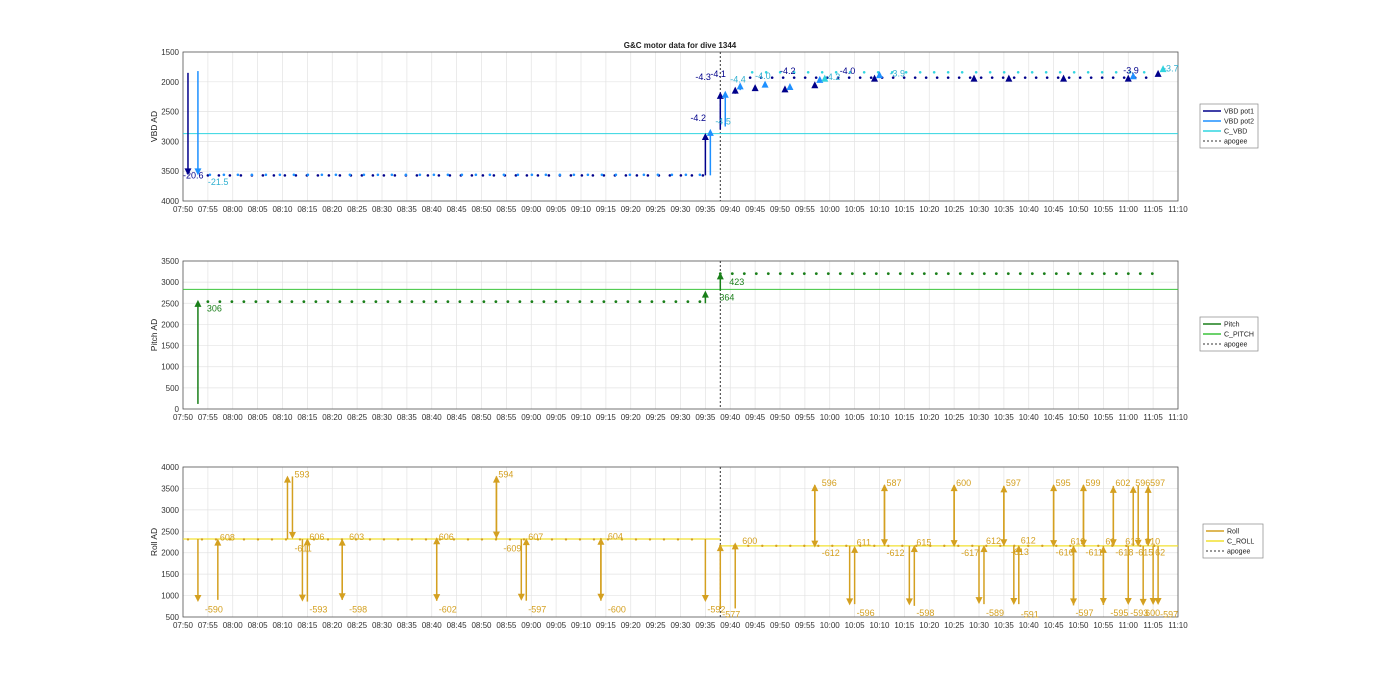 This screenshot has width=1400, height=693. Describe the element at coordinates (1239, 335) in the screenshot. I see `legend-entry: C_PITCH` at that location.